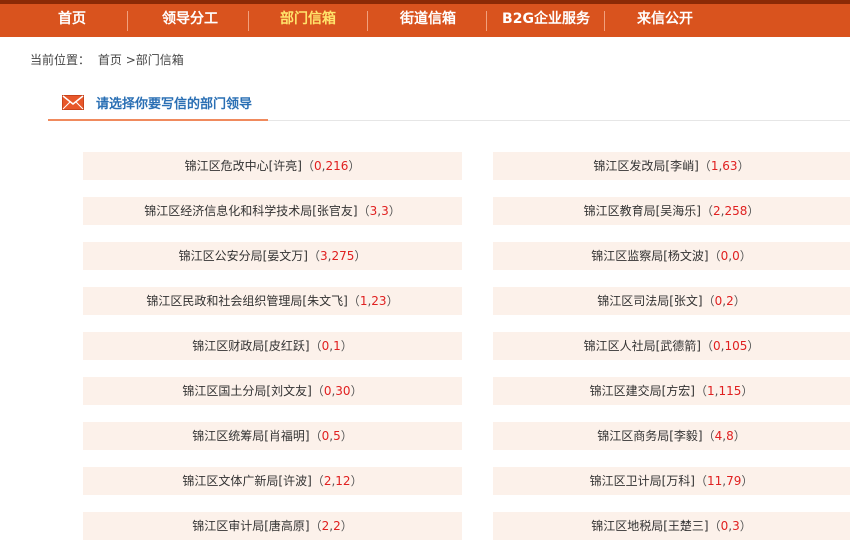 Image resolution: width=850 pixels, height=547 pixels. Describe the element at coordinates (736, 256) in the screenshot. I see `total-count: 0` at that location.